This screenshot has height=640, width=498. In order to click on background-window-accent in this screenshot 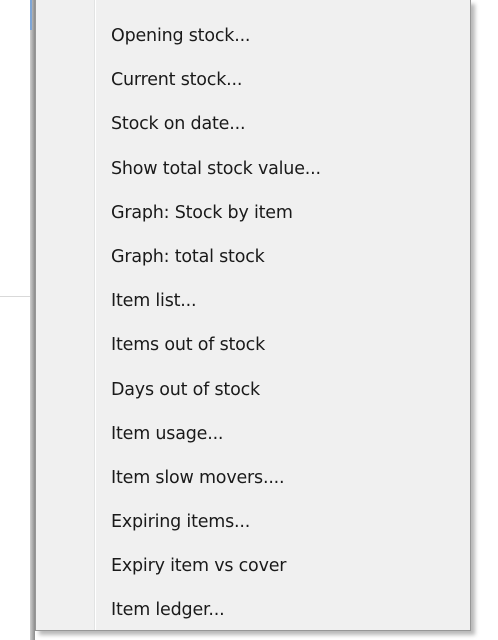, I will do `click(31, 15)`.